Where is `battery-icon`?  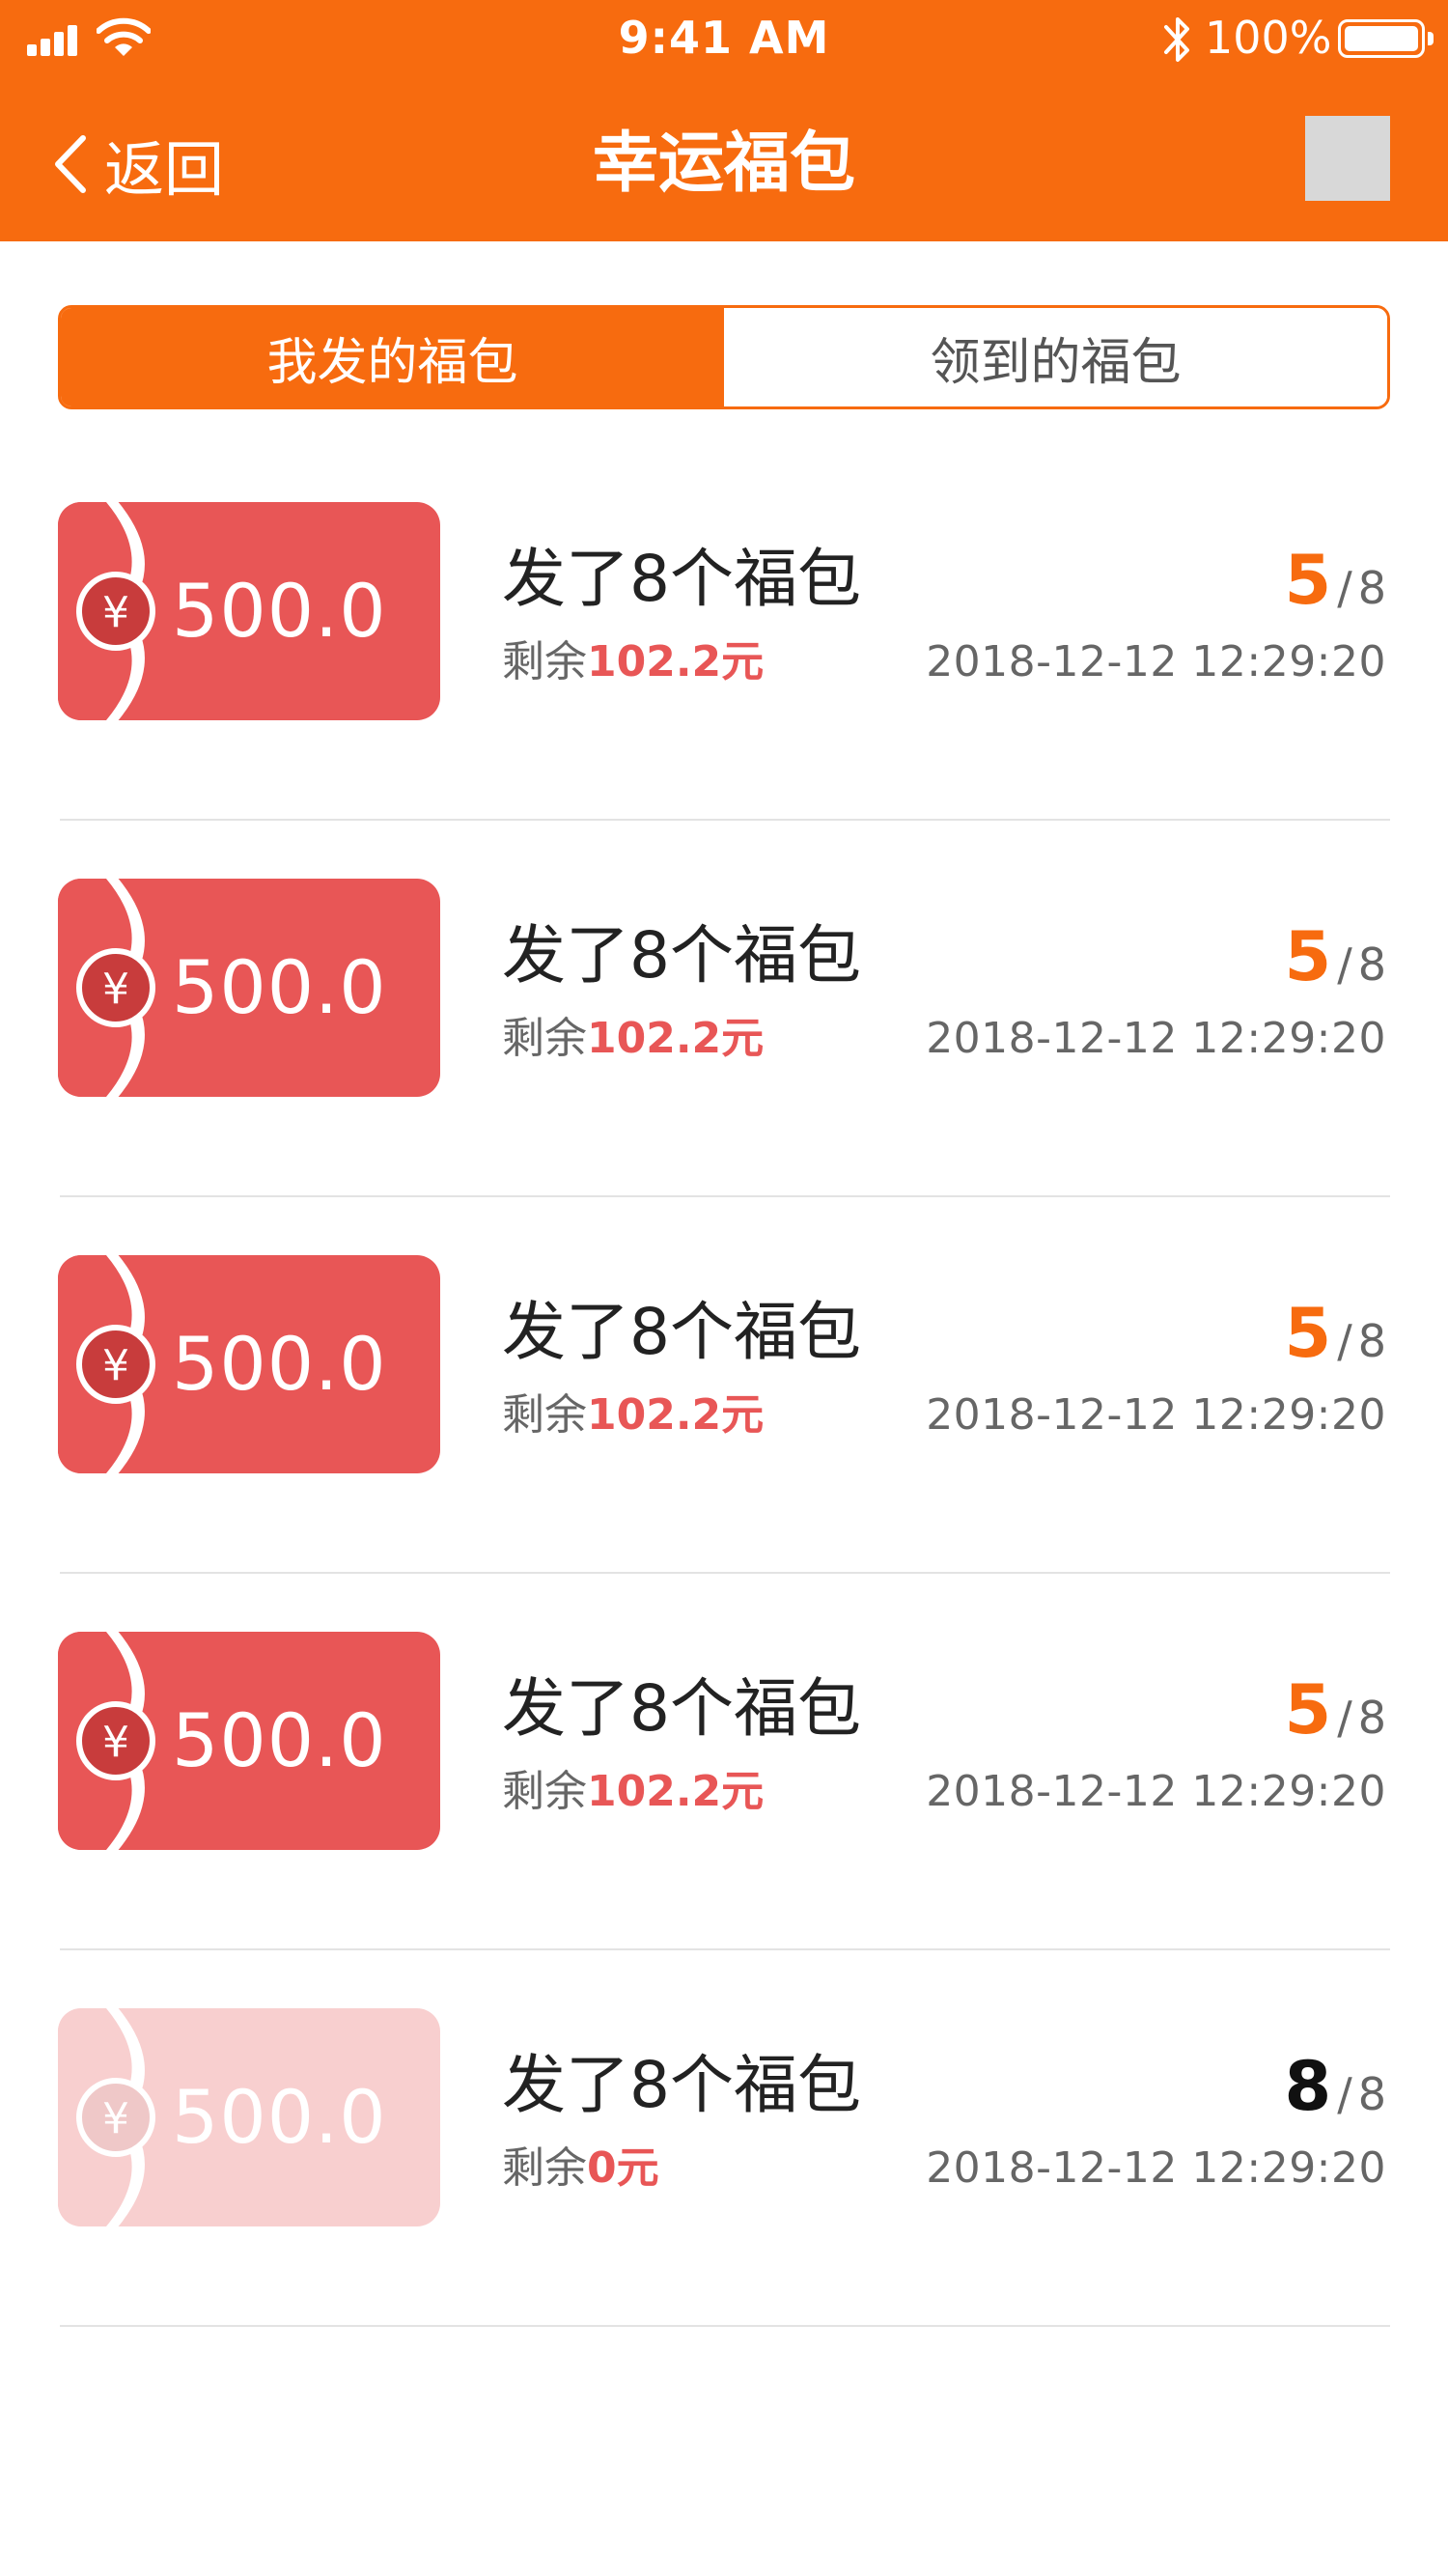
battery-icon is located at coordinates (1386, 39).